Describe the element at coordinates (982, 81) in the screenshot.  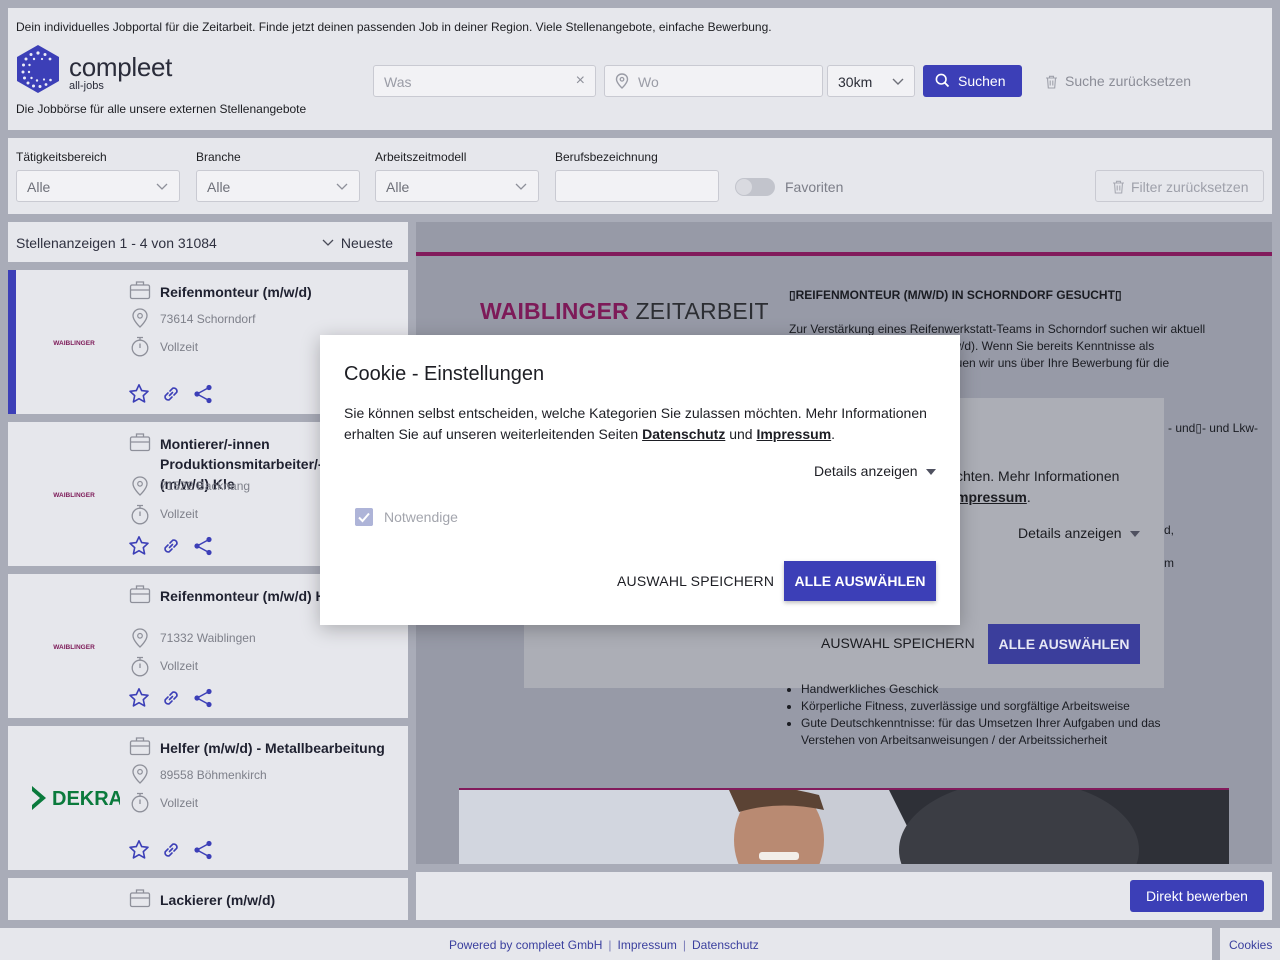
I see `search-button-label: Suchen` at that location.